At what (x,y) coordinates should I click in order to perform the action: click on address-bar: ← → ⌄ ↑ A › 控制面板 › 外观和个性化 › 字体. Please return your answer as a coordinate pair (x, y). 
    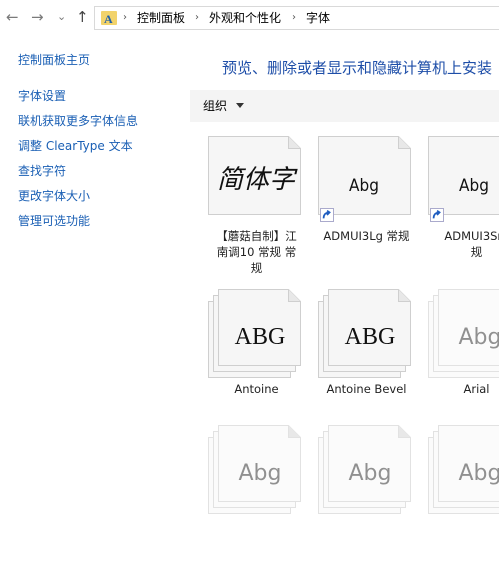
    Looking at the image, I should click on (249, 18).